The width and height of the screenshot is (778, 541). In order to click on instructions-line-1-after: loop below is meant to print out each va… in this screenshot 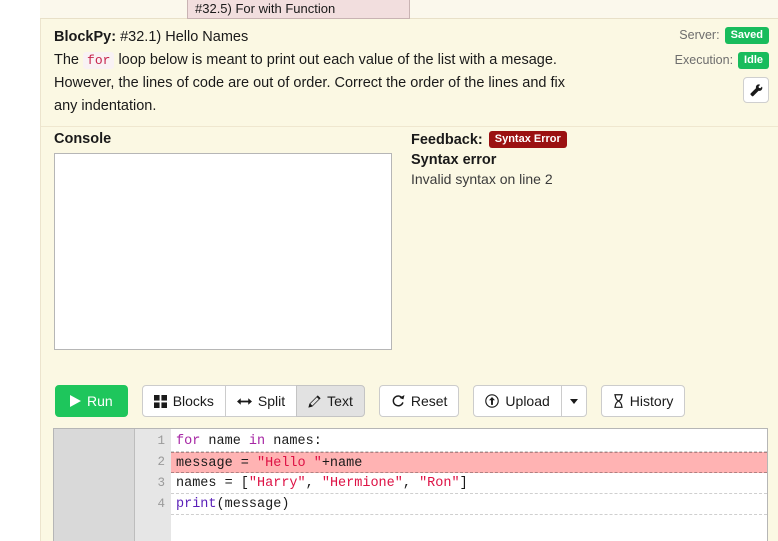, I will do `click(335, 60)`.